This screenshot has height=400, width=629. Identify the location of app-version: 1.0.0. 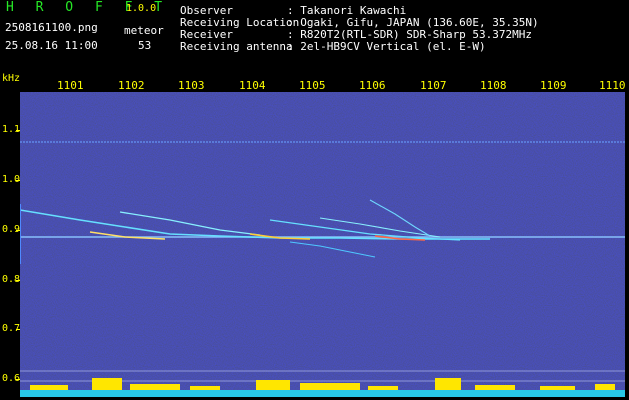
(141, 8).